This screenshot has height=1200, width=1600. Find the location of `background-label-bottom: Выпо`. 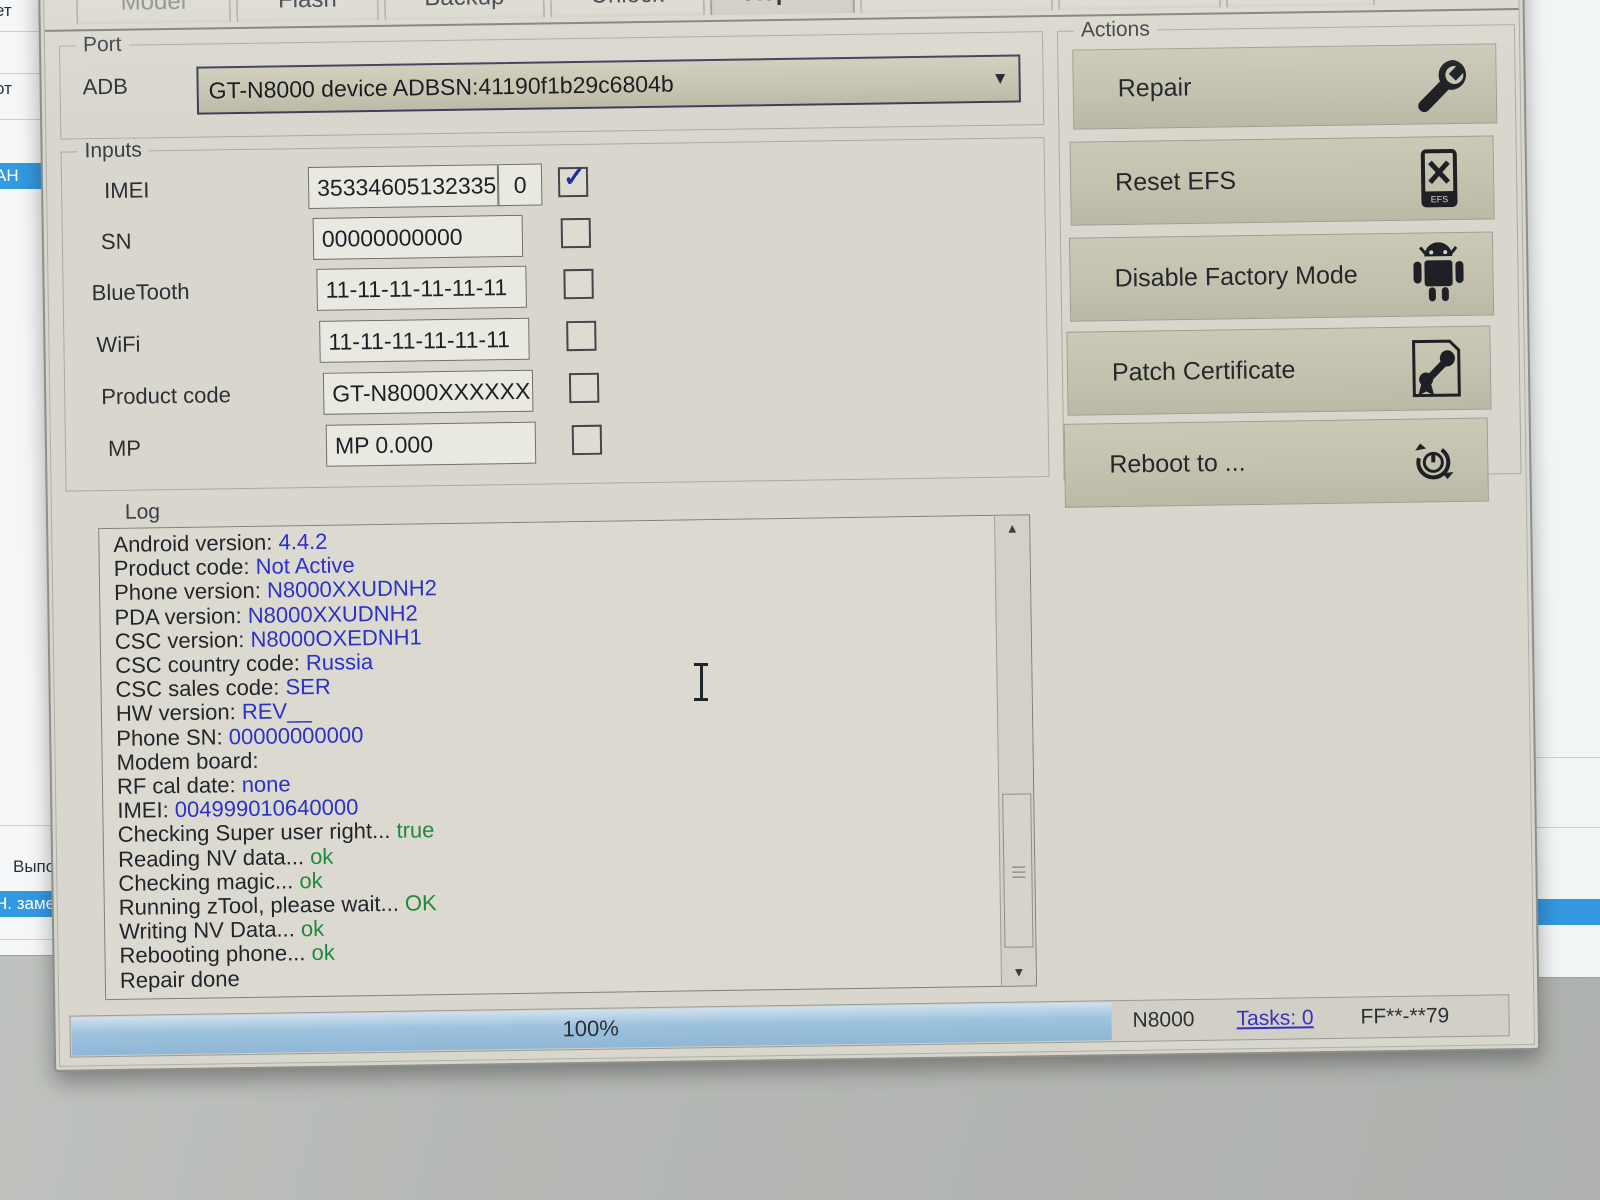

background-label-bottom: Выпо is located at coordinates (34, 866).